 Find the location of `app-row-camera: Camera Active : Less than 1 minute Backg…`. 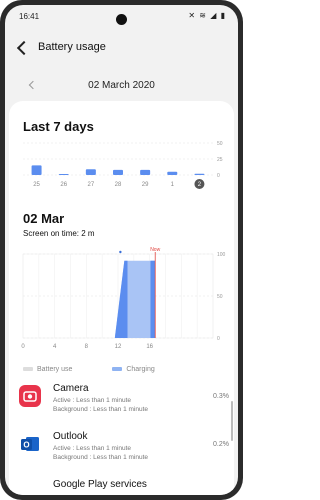

app-row-camera: Camera Active : Less than 1 minute Backg… is located at coordinates (124, 407).